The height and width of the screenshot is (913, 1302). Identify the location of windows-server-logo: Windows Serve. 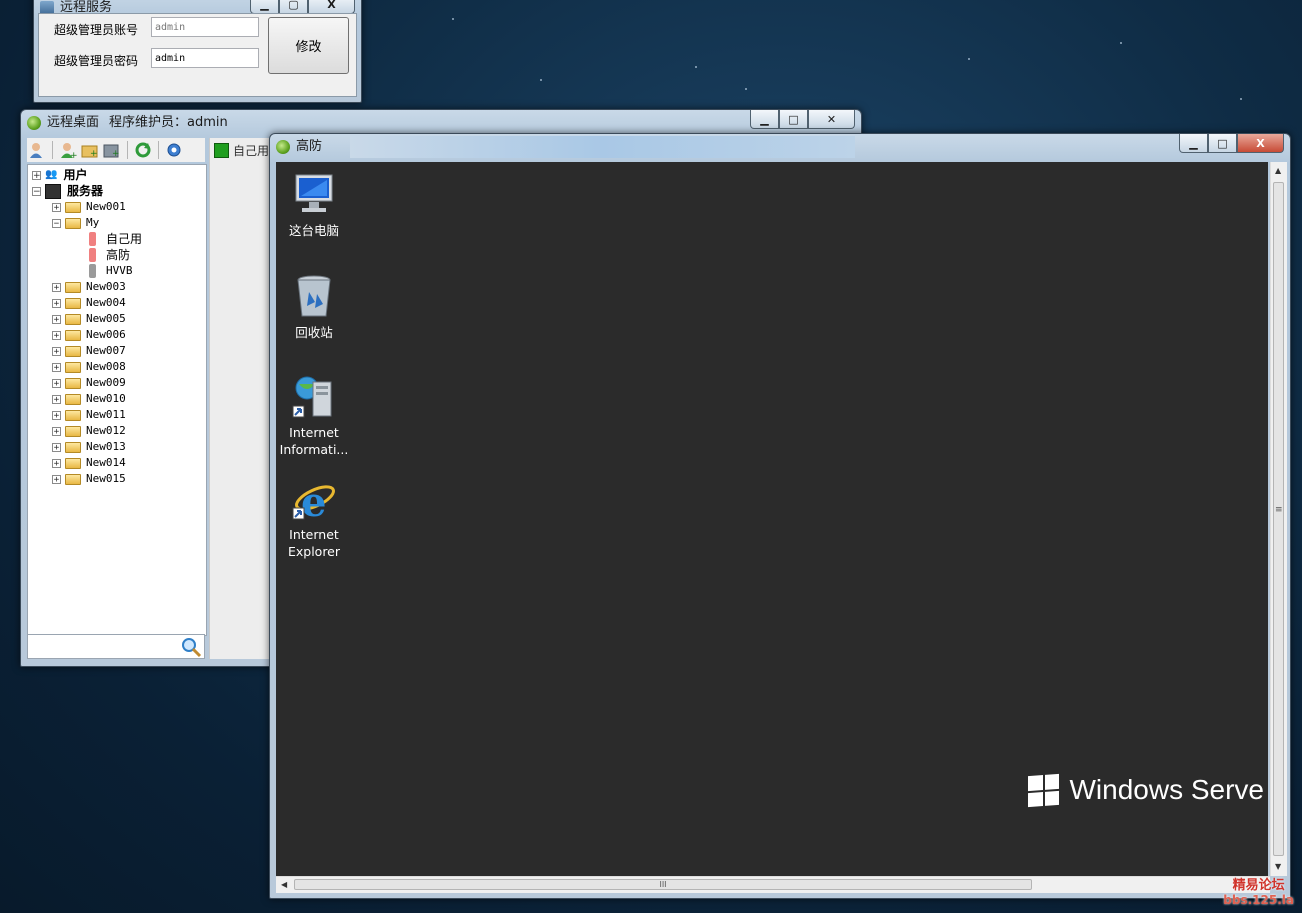
(1146, 790).